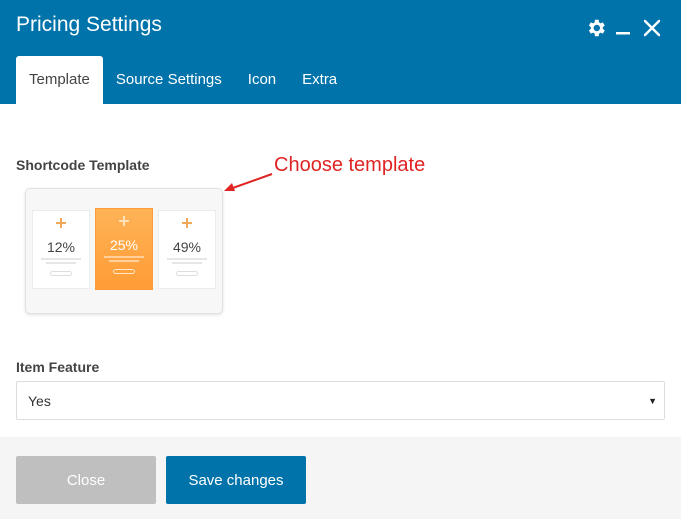 Image resolution: width=681 pixels, height=519 pixels. Describe the element at coordinates (83, 165) in the screenshot. I see `shortcode-template-label: Shortcode Template` at that location.